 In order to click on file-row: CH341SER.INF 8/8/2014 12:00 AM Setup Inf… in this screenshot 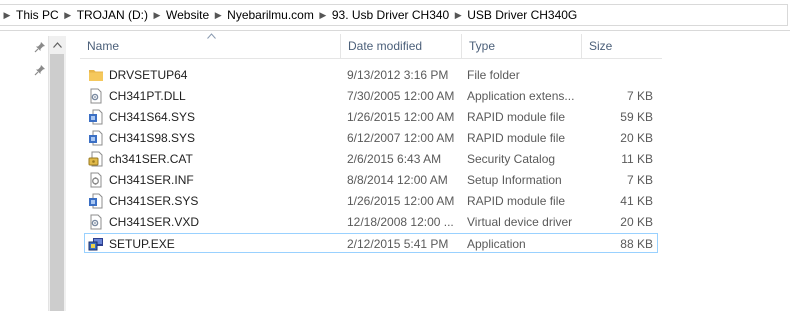, I will do `click(371, 180)`.